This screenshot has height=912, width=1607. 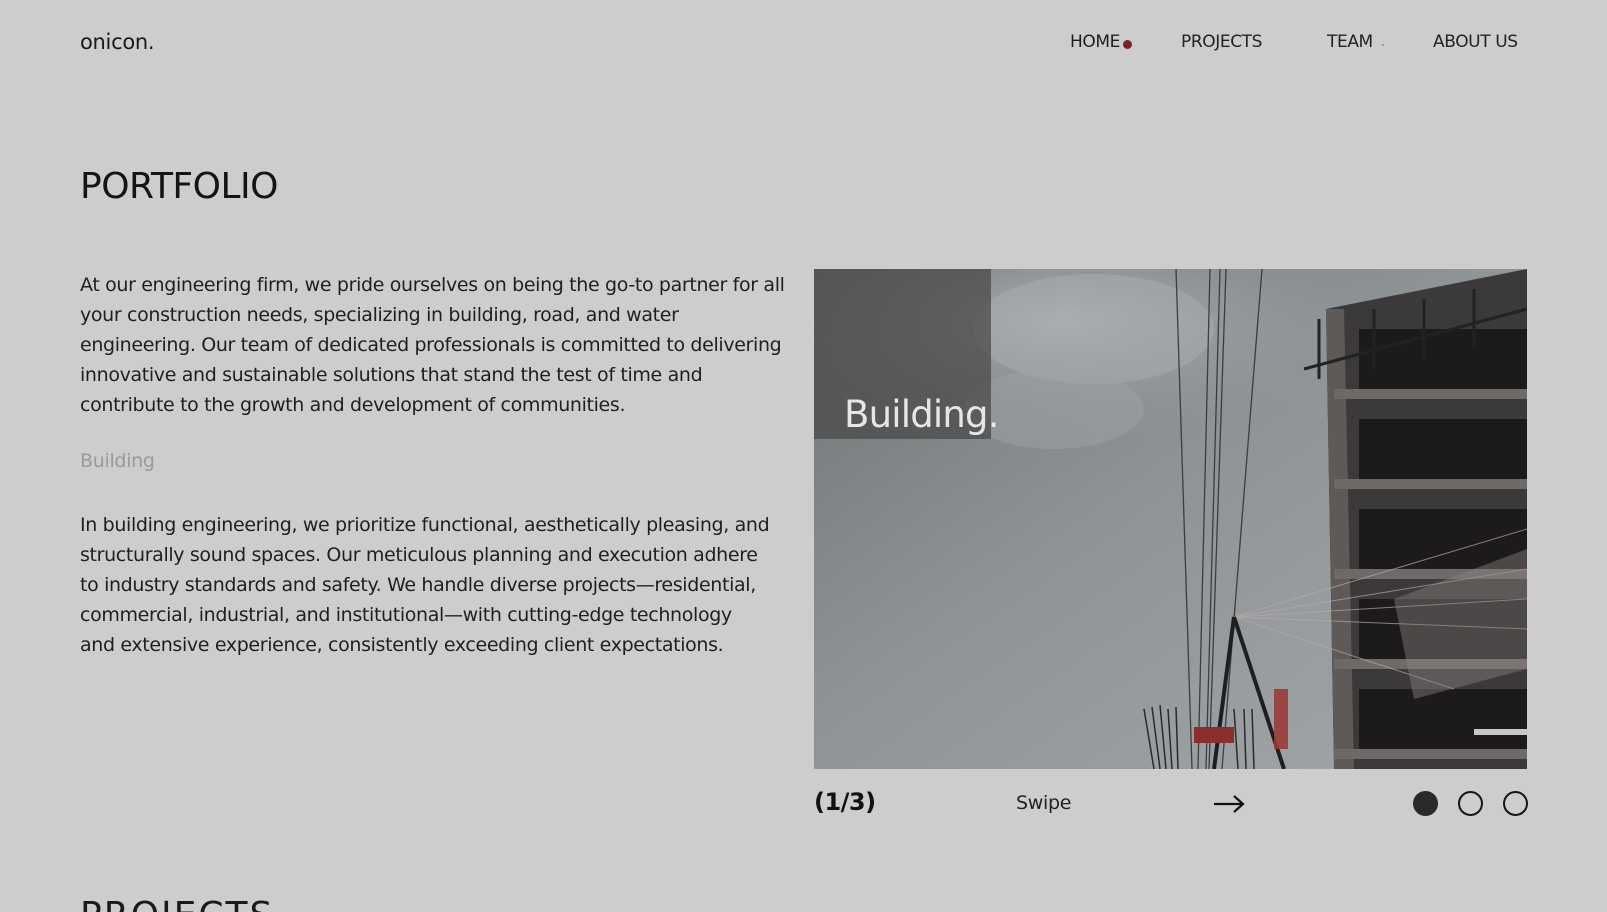 I want to click on slide-caption: Building., so click(x=921, y=414).